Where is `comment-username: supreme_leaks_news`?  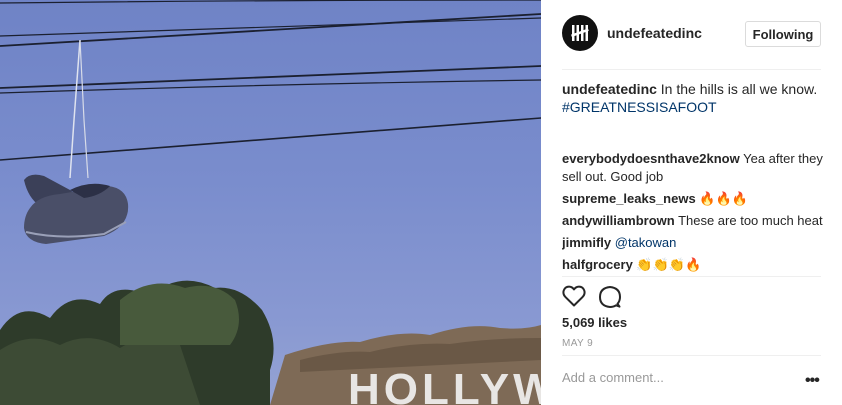
comment-username: supreme_leaks_news is located at coordinates (629, 198).